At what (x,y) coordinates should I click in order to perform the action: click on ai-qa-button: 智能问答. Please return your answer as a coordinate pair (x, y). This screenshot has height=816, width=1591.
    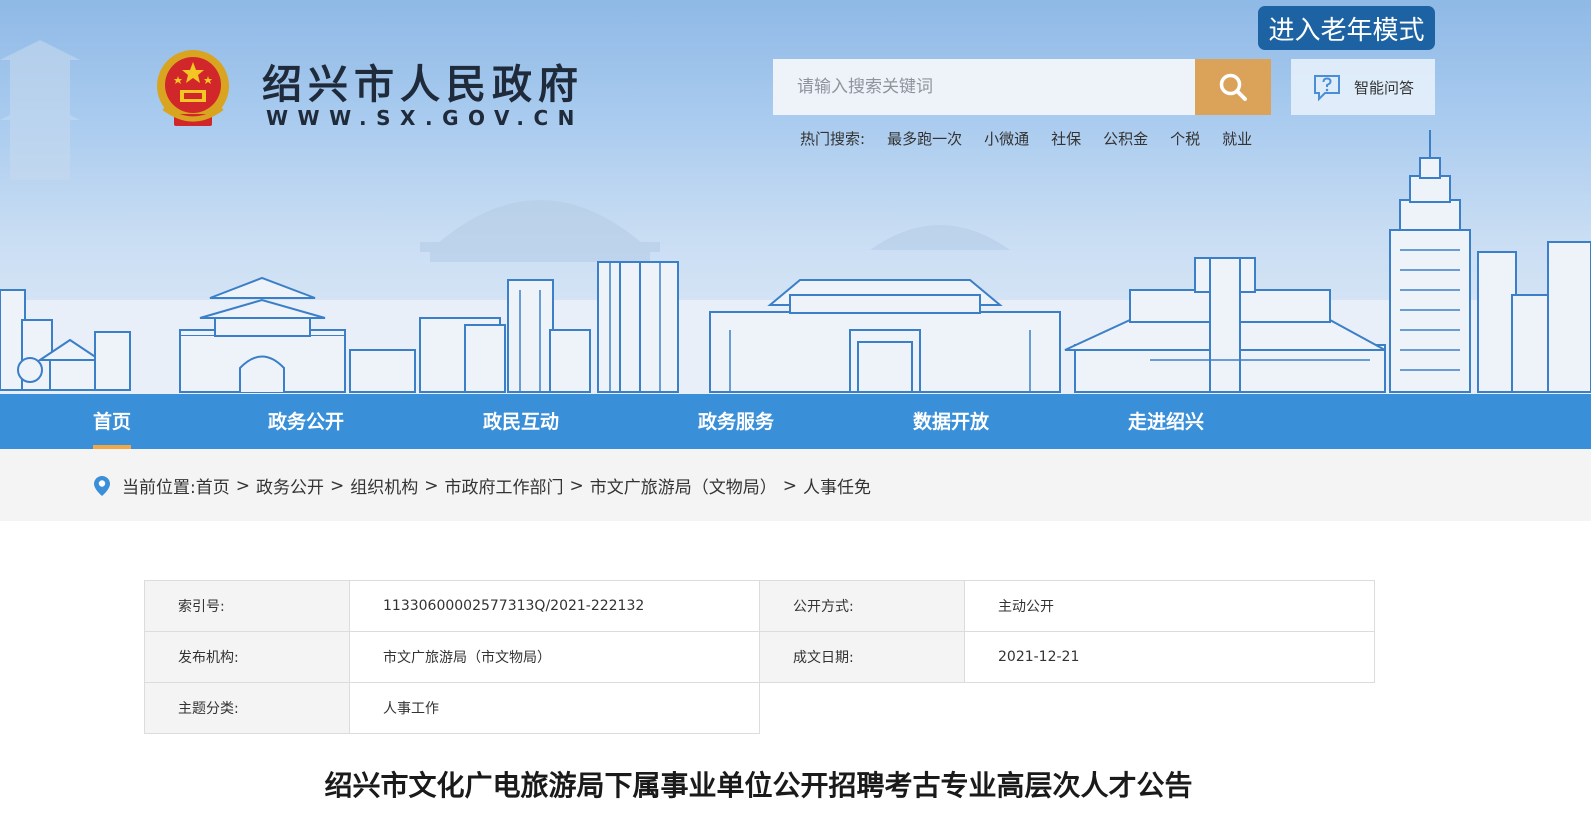
    Looking at the image, I should click on (1363, 87).